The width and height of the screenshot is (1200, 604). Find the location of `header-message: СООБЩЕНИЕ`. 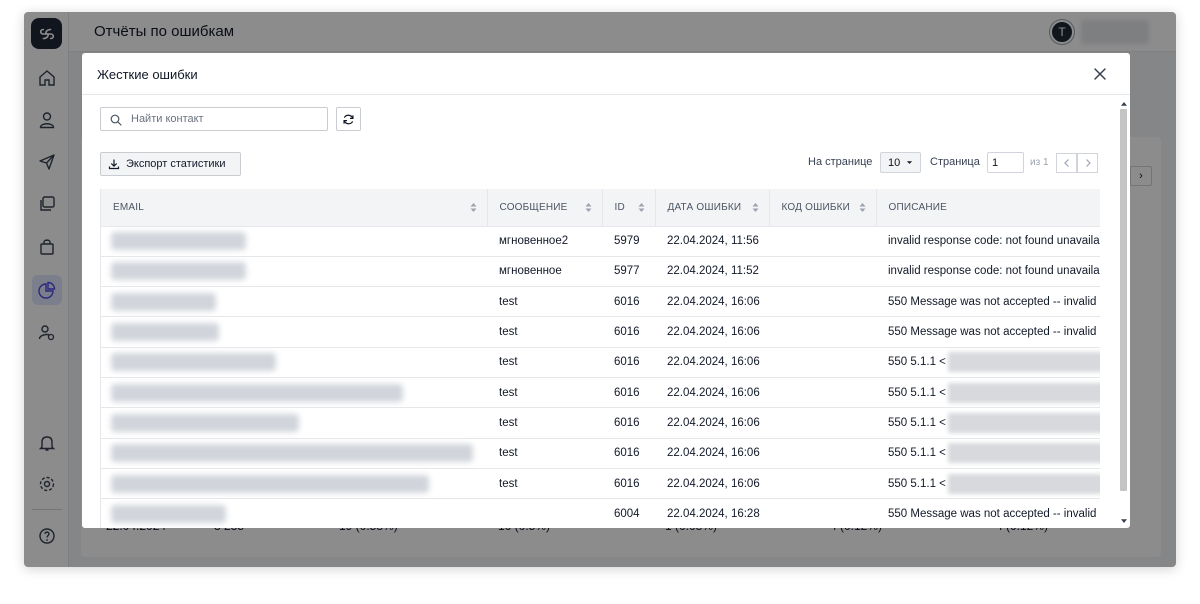

header-message: СООБЩЕНИЕ is located at coordinates (545, 208).